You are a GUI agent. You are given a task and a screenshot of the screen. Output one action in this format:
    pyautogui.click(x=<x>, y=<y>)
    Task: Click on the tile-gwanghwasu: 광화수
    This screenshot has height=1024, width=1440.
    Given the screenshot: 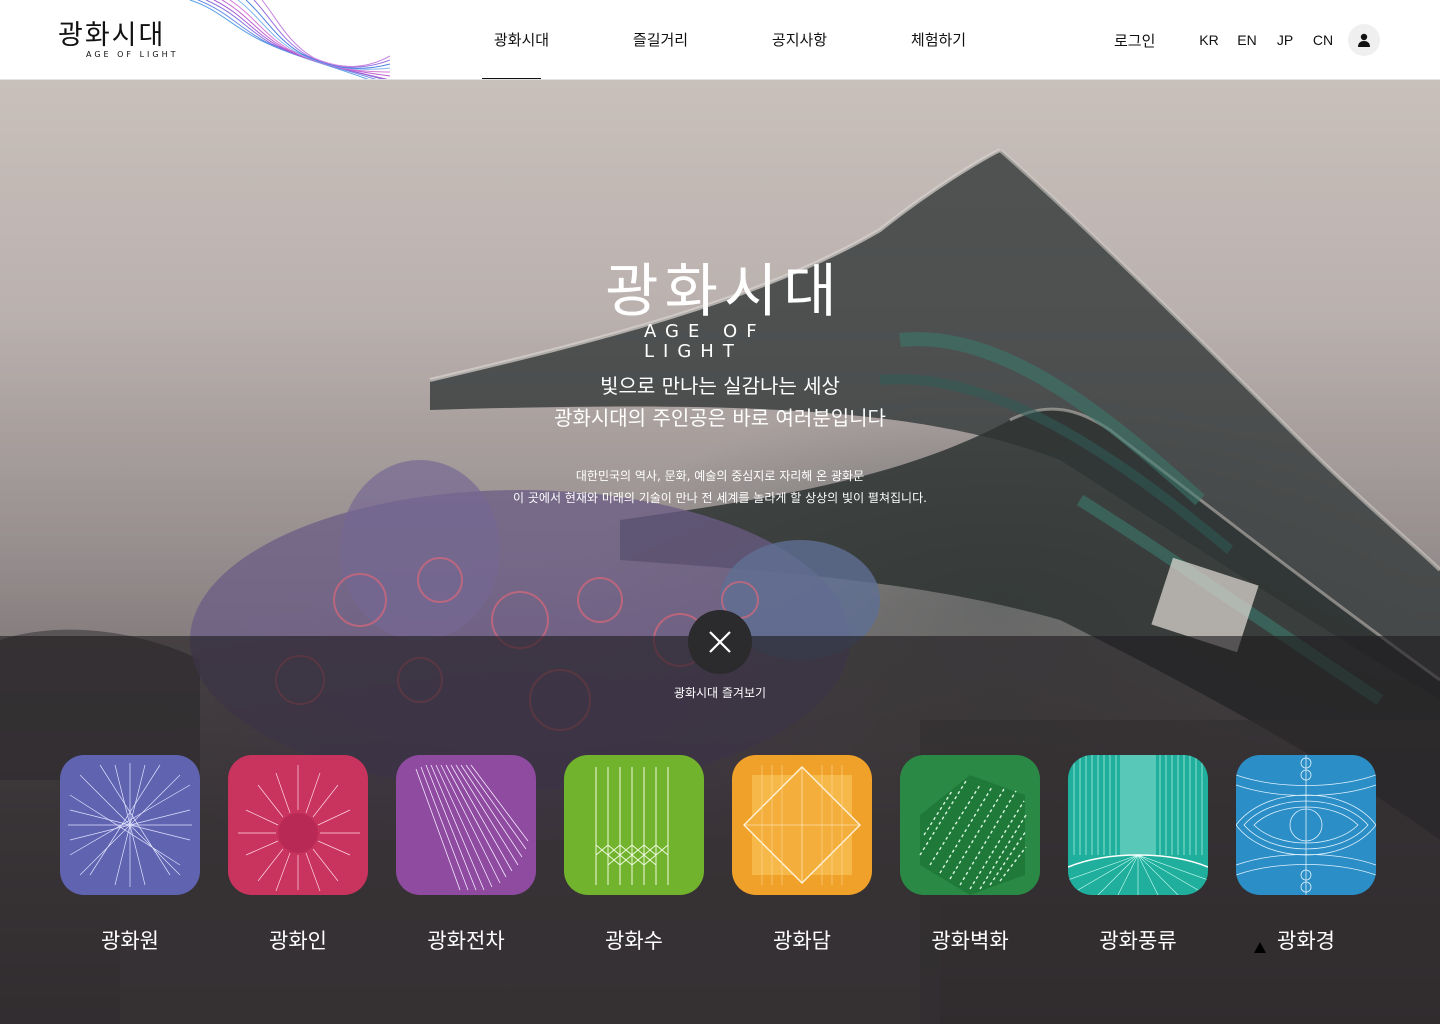 What is the action you would take?
    pyautogui.click(x=634, y=855)
    